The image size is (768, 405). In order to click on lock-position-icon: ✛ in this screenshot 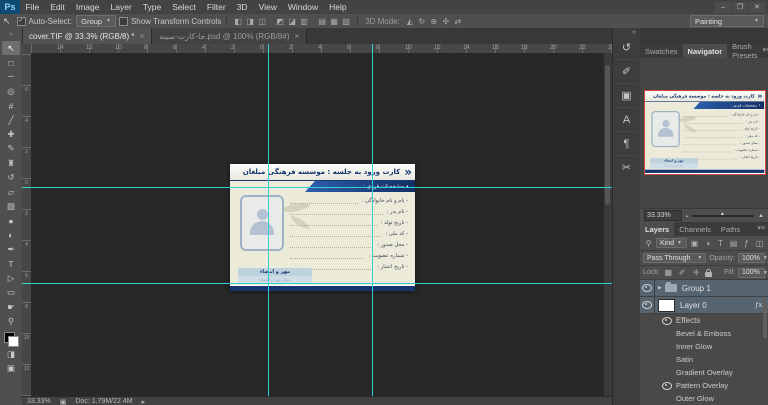, I will do `click(696, 272)`.